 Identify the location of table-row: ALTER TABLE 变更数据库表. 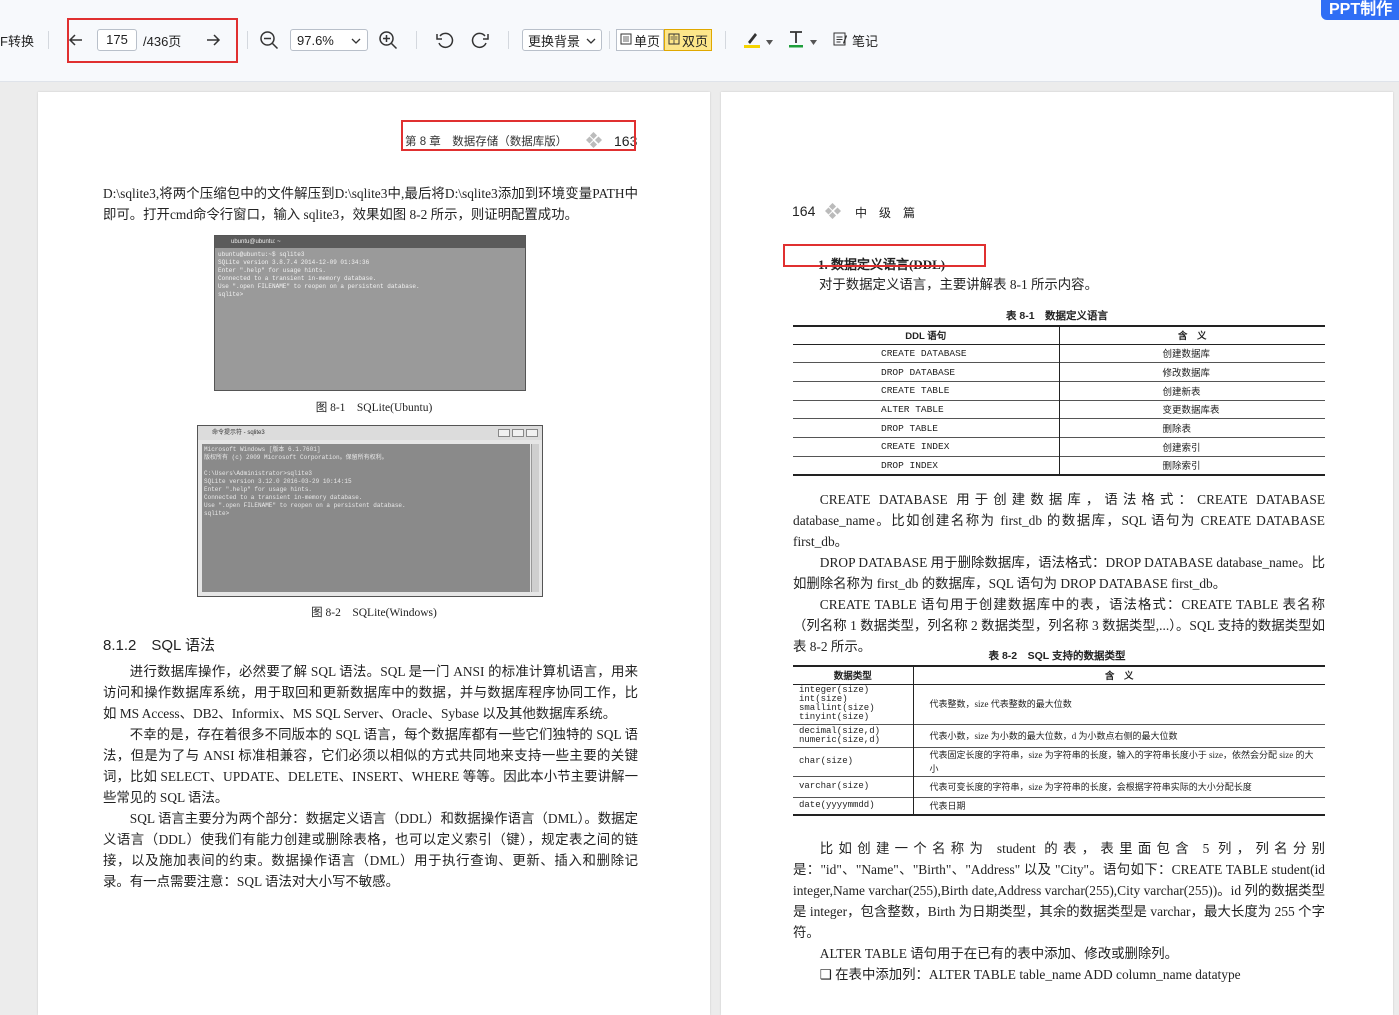
(1059, 409).